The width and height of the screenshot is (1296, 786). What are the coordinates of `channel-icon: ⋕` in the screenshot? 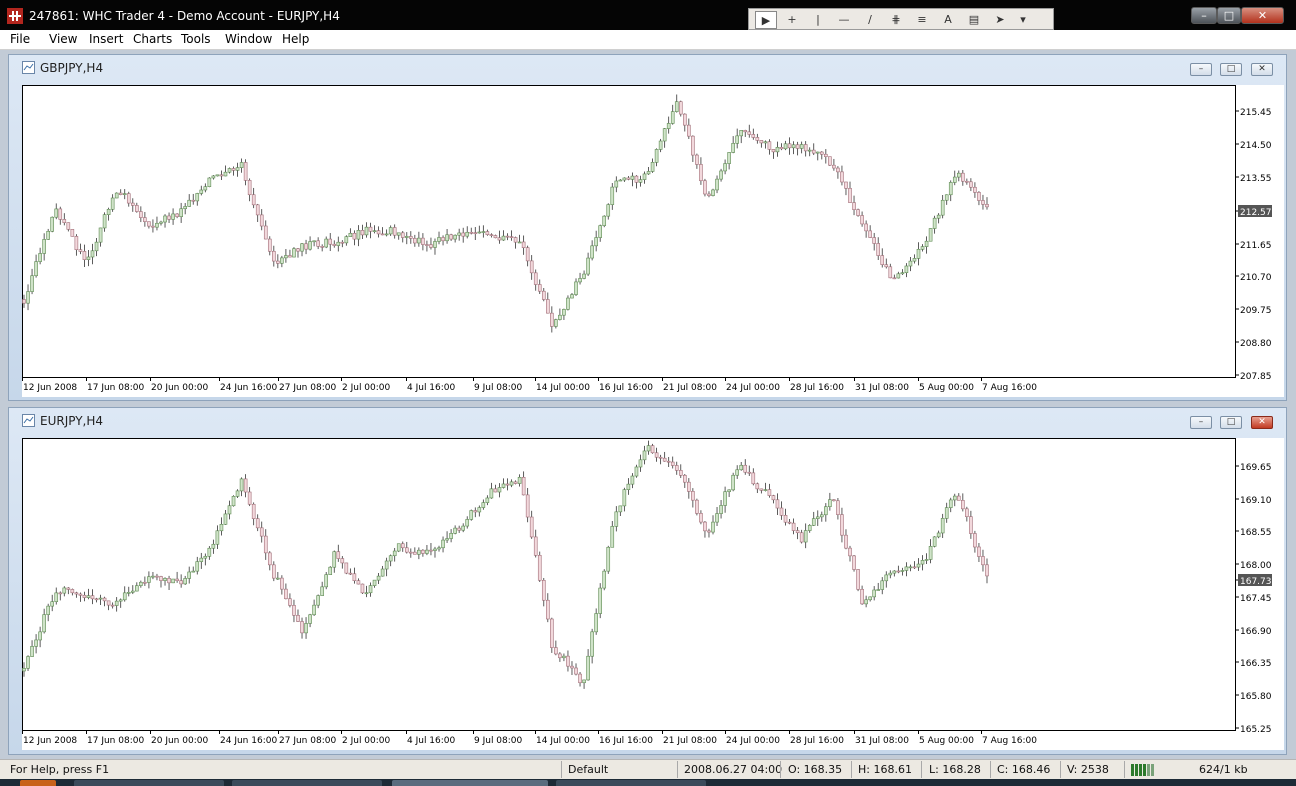 It's located at (896, 20).